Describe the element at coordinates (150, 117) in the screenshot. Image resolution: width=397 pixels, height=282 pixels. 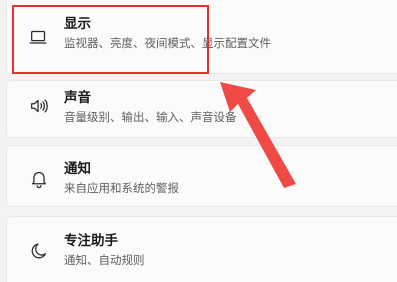
I see `settings-item-subtitle: 音量级别、输出、输入、声音设备` at that location.